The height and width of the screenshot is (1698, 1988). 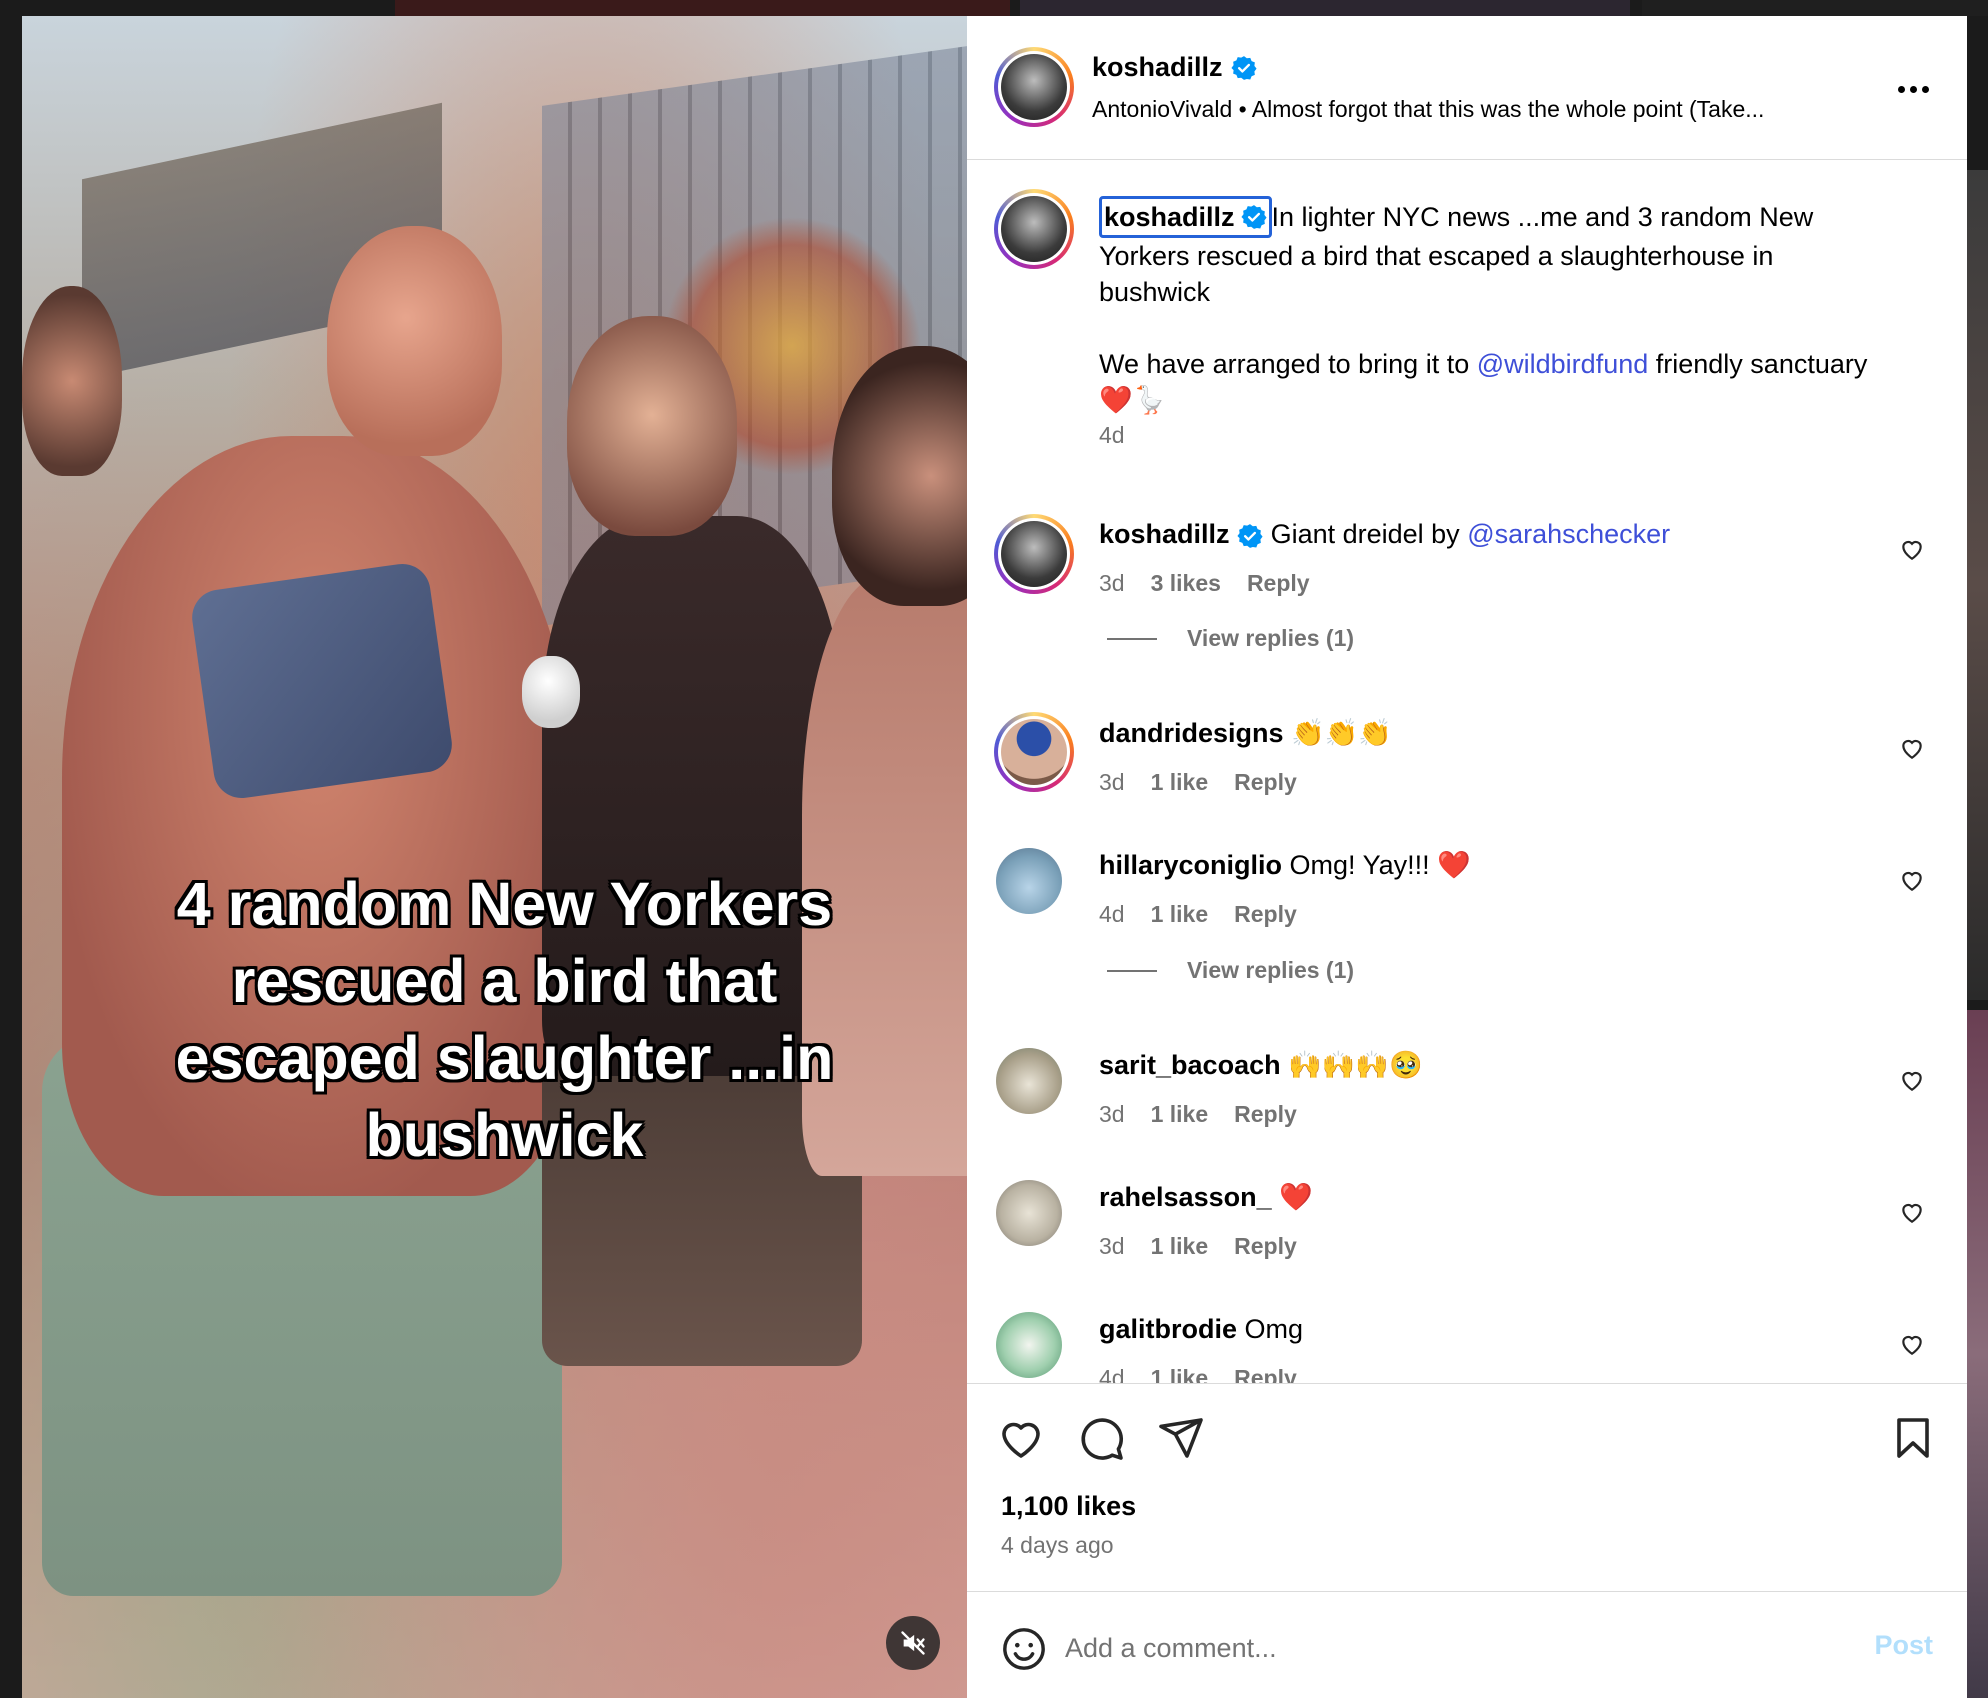 What do you see at coordinates (1568, 534) in the screenshot?
I see `mention-link: @sarahschecker` at bounding box center [1568, 534].